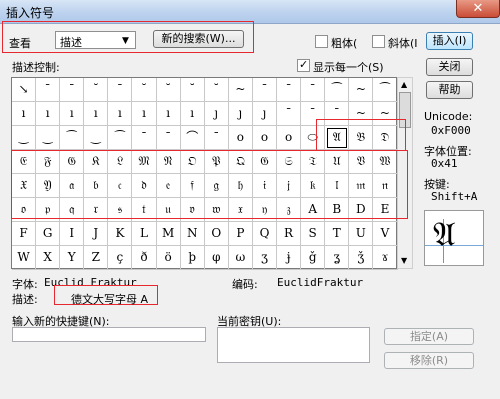 This screenshot has height=399, width=500. I want to click on view-select-value: 描述, so click(71, 42).